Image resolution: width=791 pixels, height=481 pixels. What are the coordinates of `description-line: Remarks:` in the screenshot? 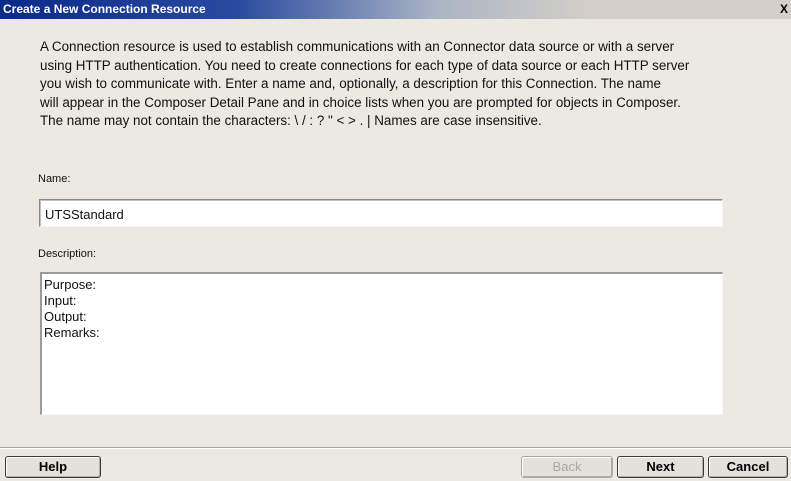 It's located at (72, 332).